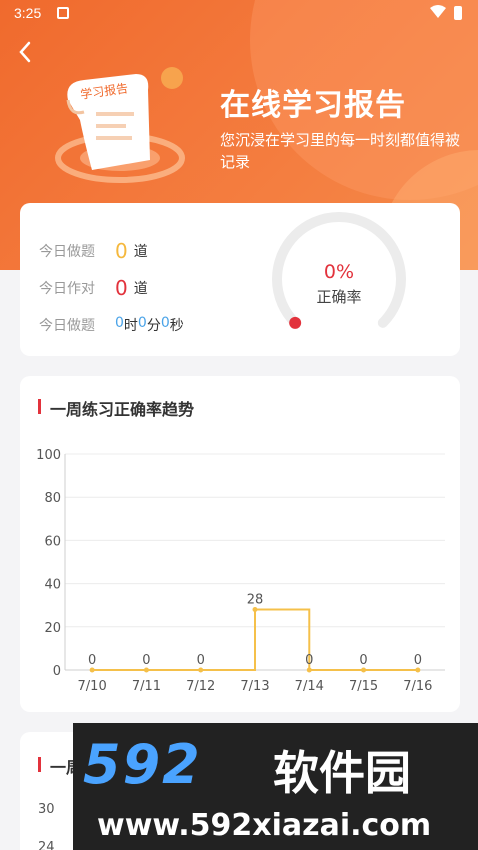 The width and height of the screenshot is (478, 850). What do you see at coordinates (140, 252) in the screenshot?
I see `today-questions-unit: 道` at bounding box center [140, 252].